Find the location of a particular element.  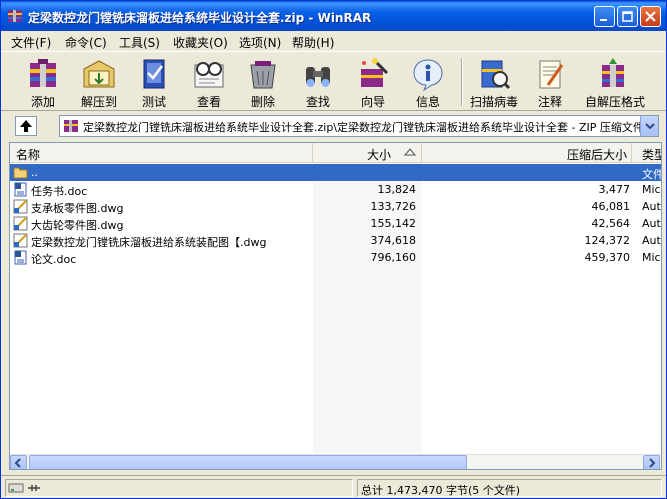

close-icon is located at coordinates (650, 16).